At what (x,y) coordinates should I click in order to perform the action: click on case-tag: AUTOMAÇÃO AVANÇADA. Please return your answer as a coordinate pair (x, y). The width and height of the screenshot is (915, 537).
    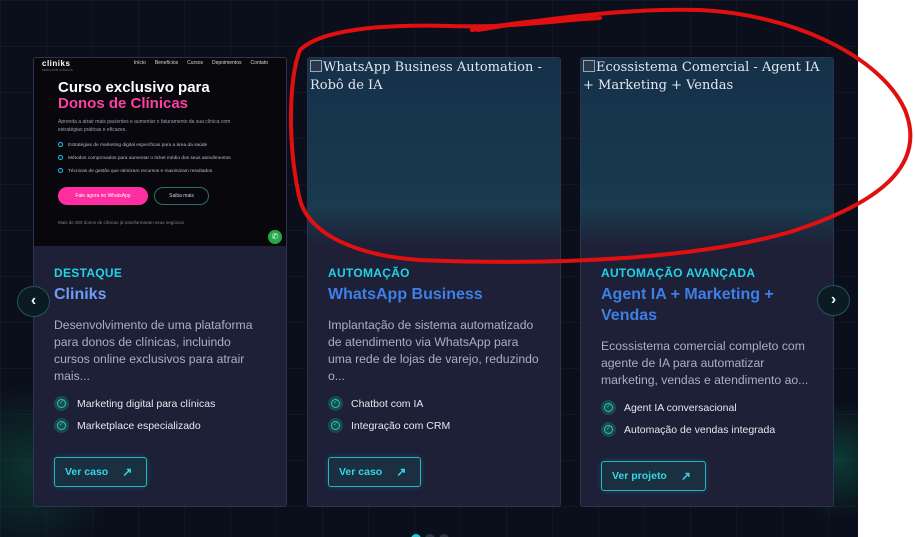
    Looking at the image, I should click on (678, 273).